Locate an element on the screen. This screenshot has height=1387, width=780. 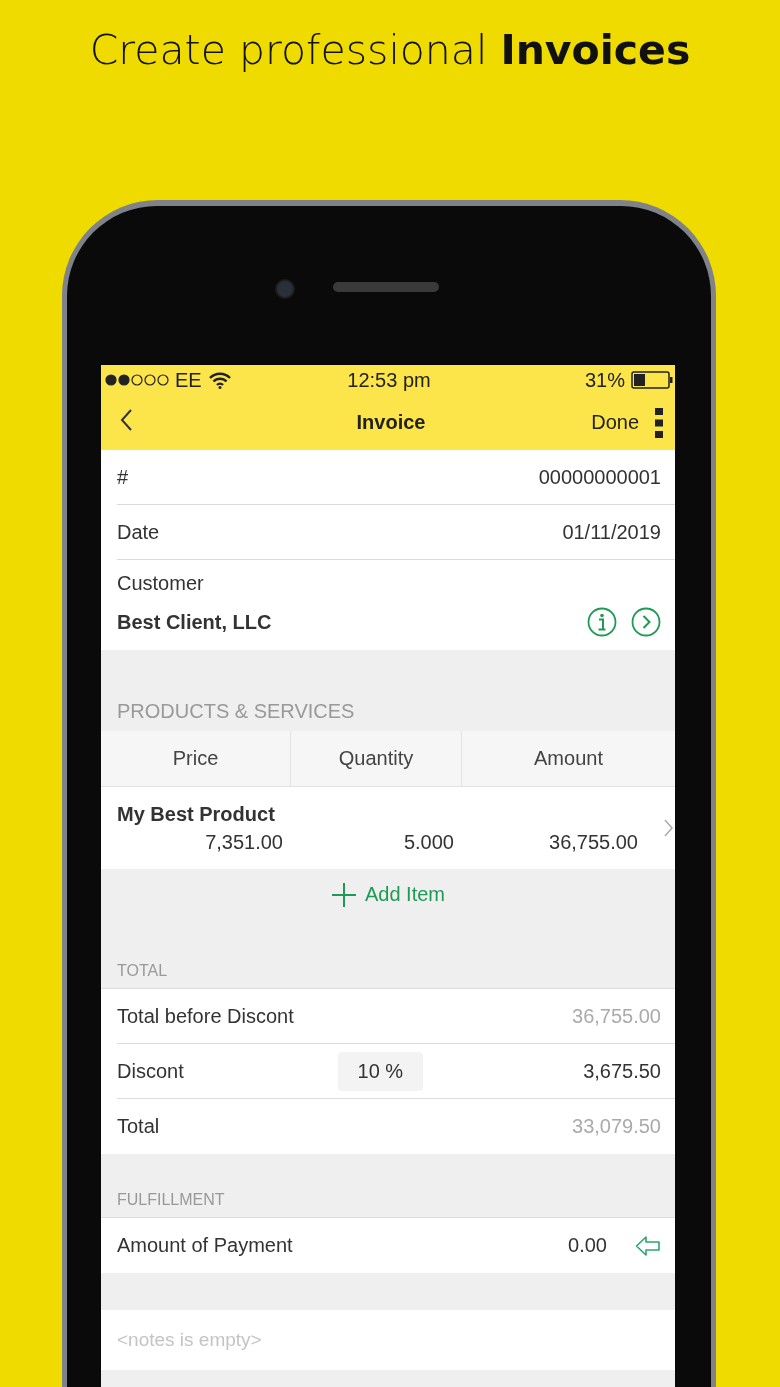
chevron-circle-icon is located at coordinates (646, 622).